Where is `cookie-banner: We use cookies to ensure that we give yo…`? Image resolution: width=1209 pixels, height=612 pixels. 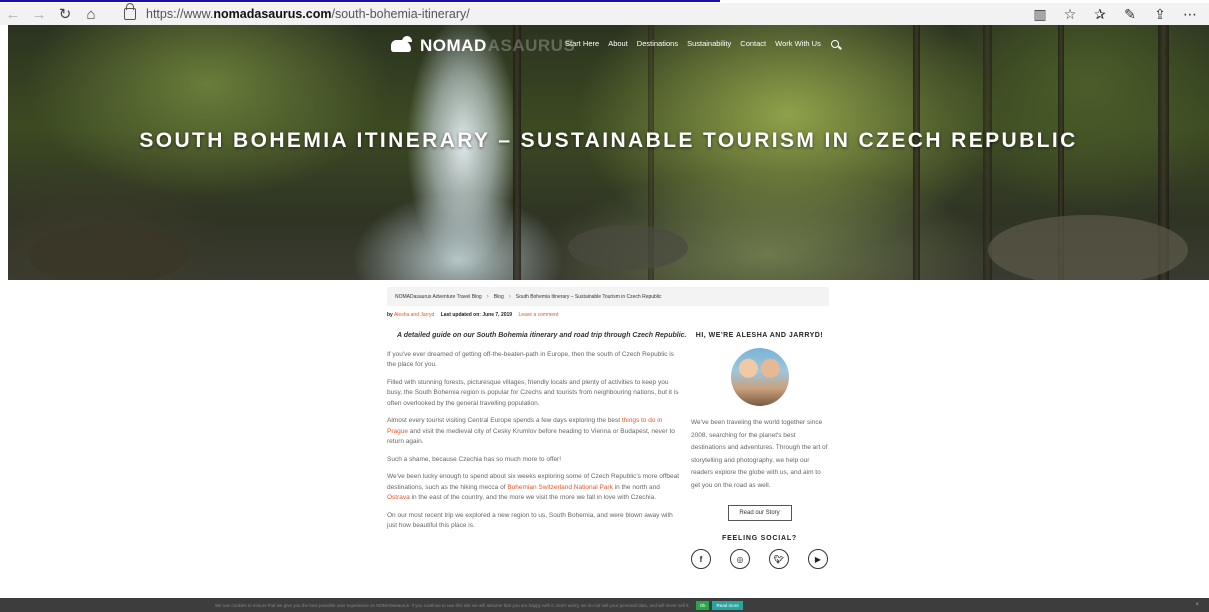 cookie-banner: We use cookies to ensure that we give yo… is located at coordinates (604, 605).